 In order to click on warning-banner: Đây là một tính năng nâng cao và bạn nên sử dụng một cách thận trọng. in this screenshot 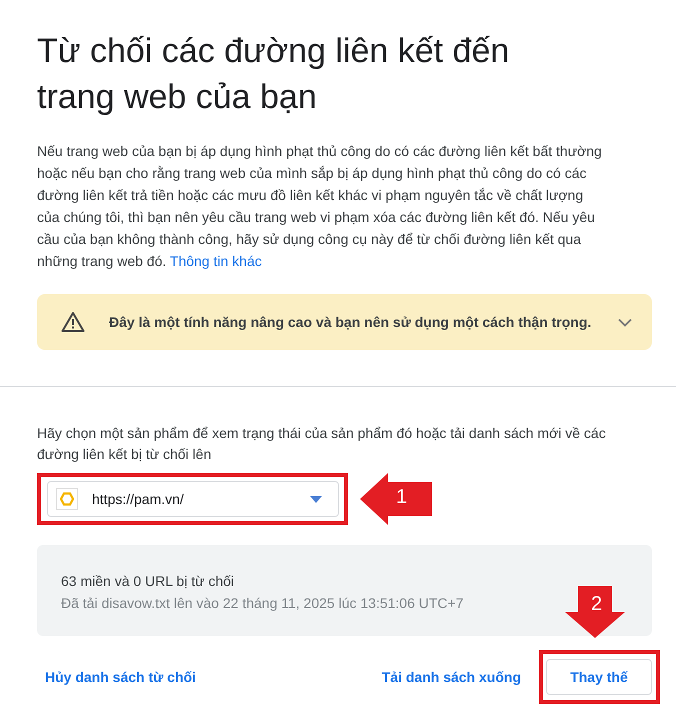, I will do `click(344, 322)`.